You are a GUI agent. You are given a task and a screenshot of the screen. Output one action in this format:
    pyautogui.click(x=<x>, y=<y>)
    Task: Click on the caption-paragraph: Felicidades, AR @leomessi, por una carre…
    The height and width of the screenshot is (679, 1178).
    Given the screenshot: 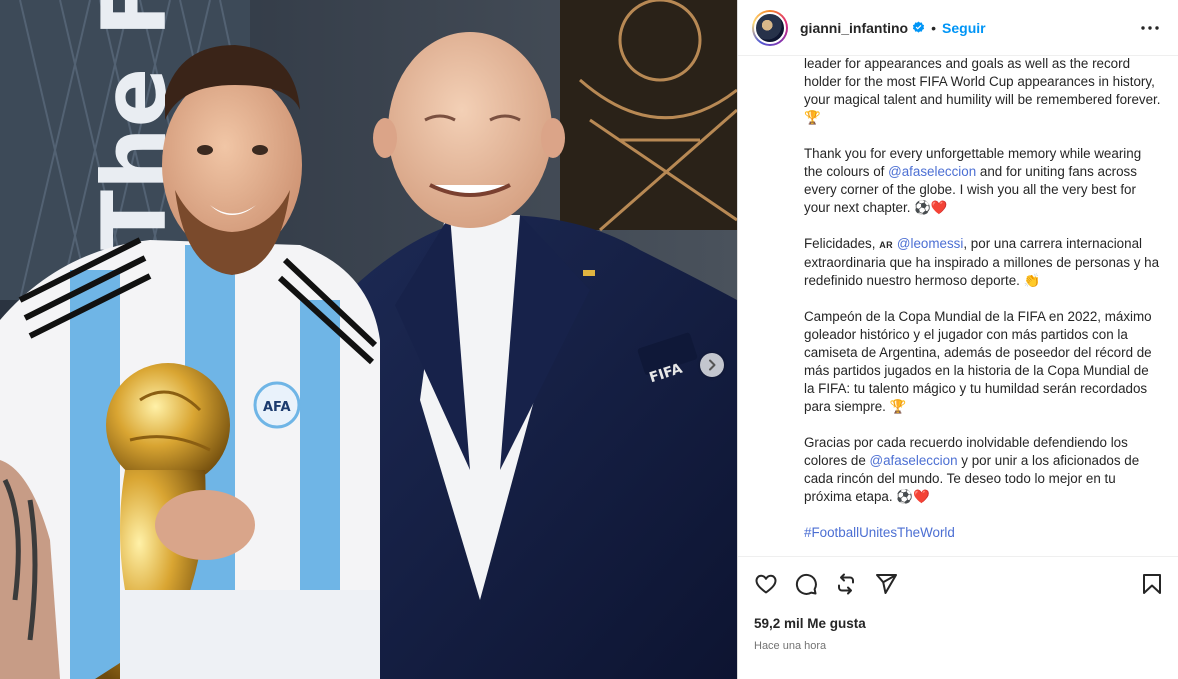 What is the action you would take?
    pyautogui.click(x=983, y=262)
    